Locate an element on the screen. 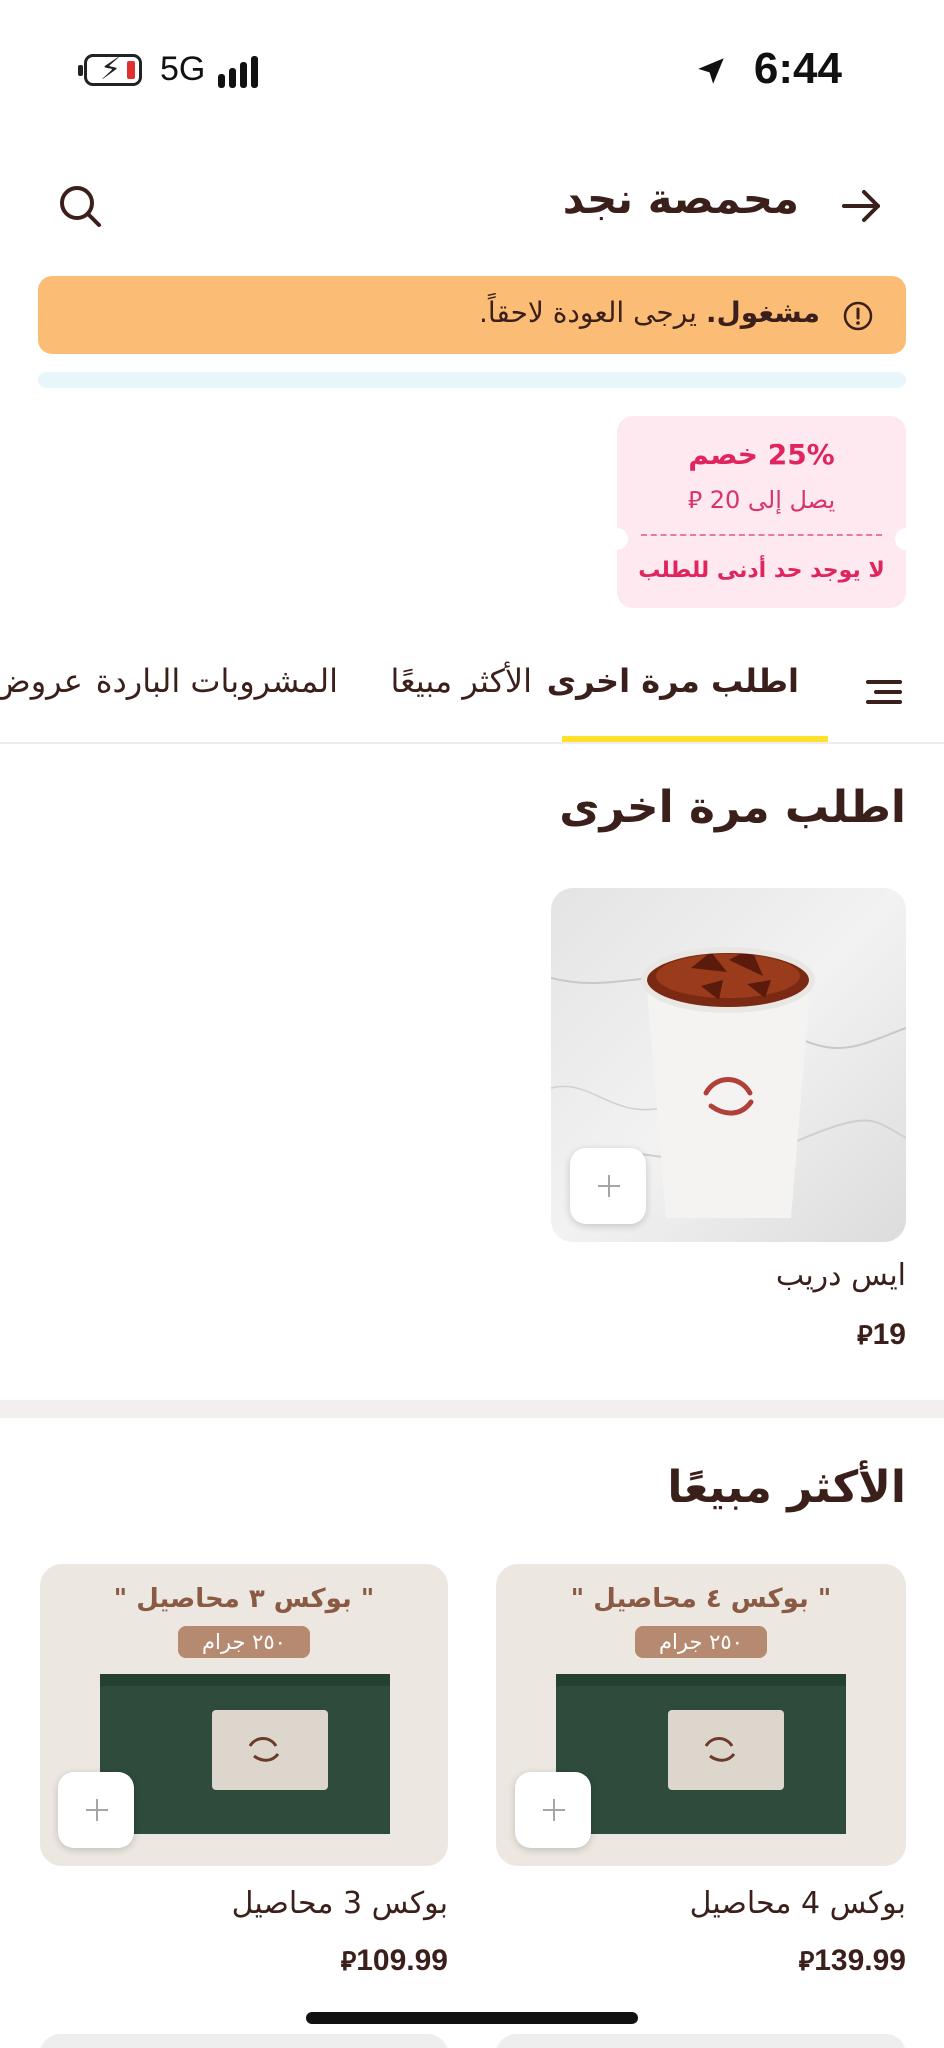 This screenshot has height=2048, width=944. best-sellers-title: الأكثر مبيعًا is located at coordinates (786, 1487).